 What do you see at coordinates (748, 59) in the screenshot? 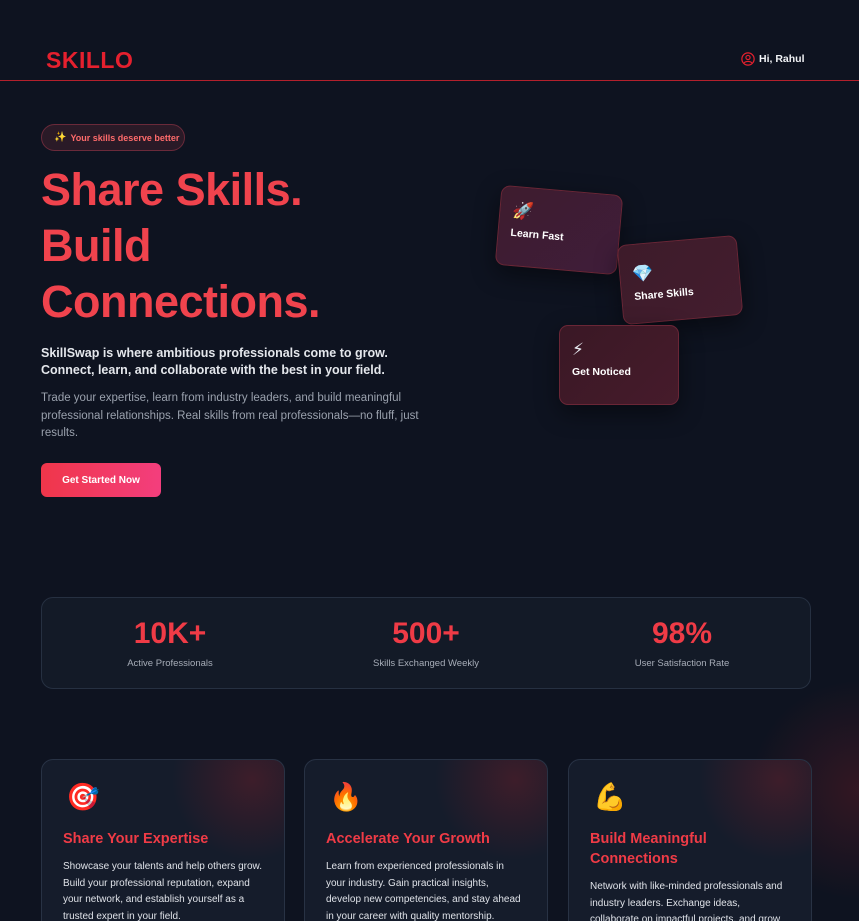
I see `user-icon` at bounding box center [748, 59].